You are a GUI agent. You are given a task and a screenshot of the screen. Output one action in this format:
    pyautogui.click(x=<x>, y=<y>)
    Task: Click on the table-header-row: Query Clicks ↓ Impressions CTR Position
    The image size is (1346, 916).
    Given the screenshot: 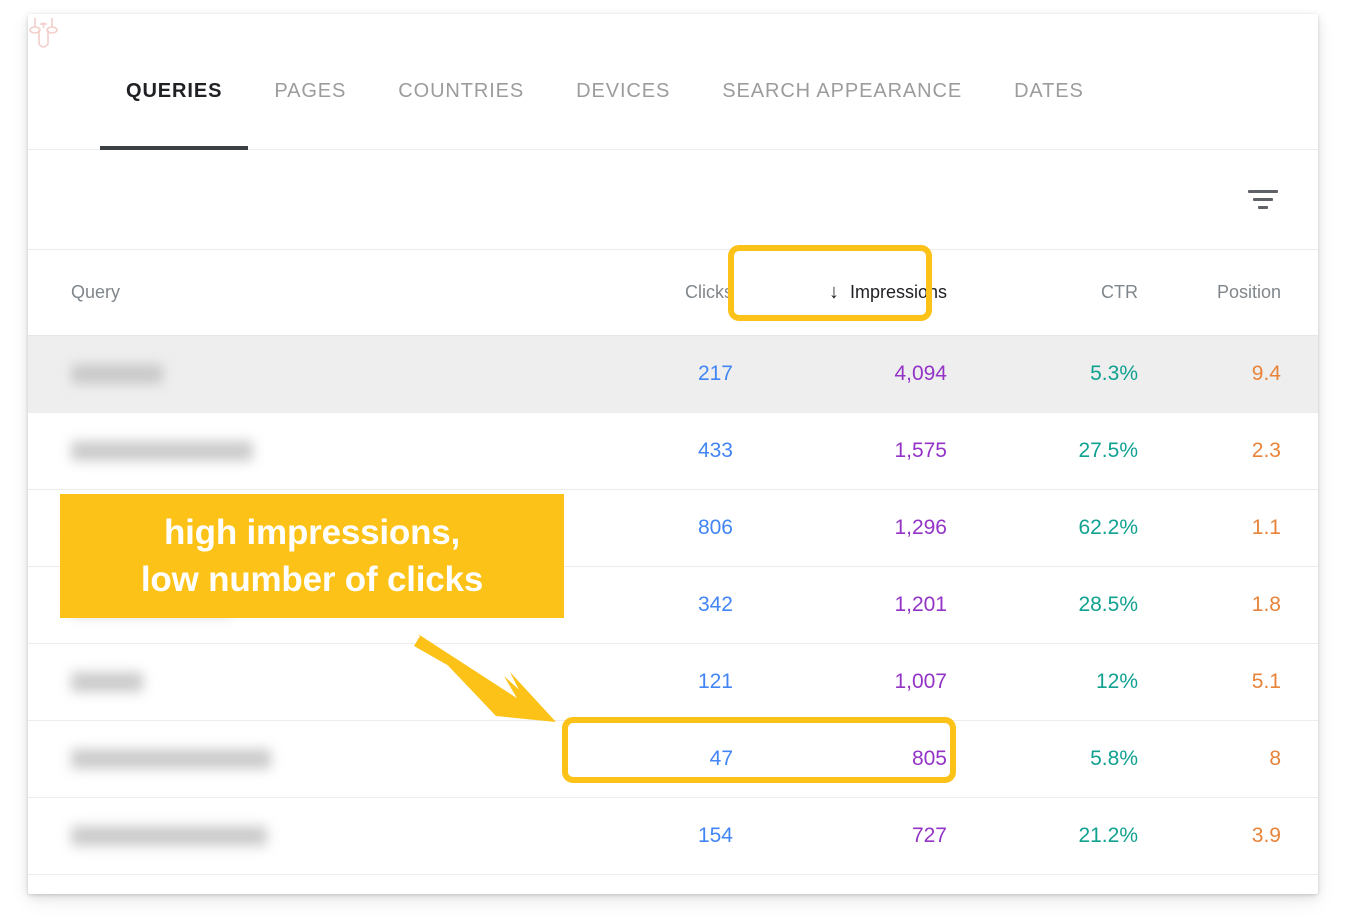 What is the action you would take?
    pyautogui.click(x=673, y=293)
    